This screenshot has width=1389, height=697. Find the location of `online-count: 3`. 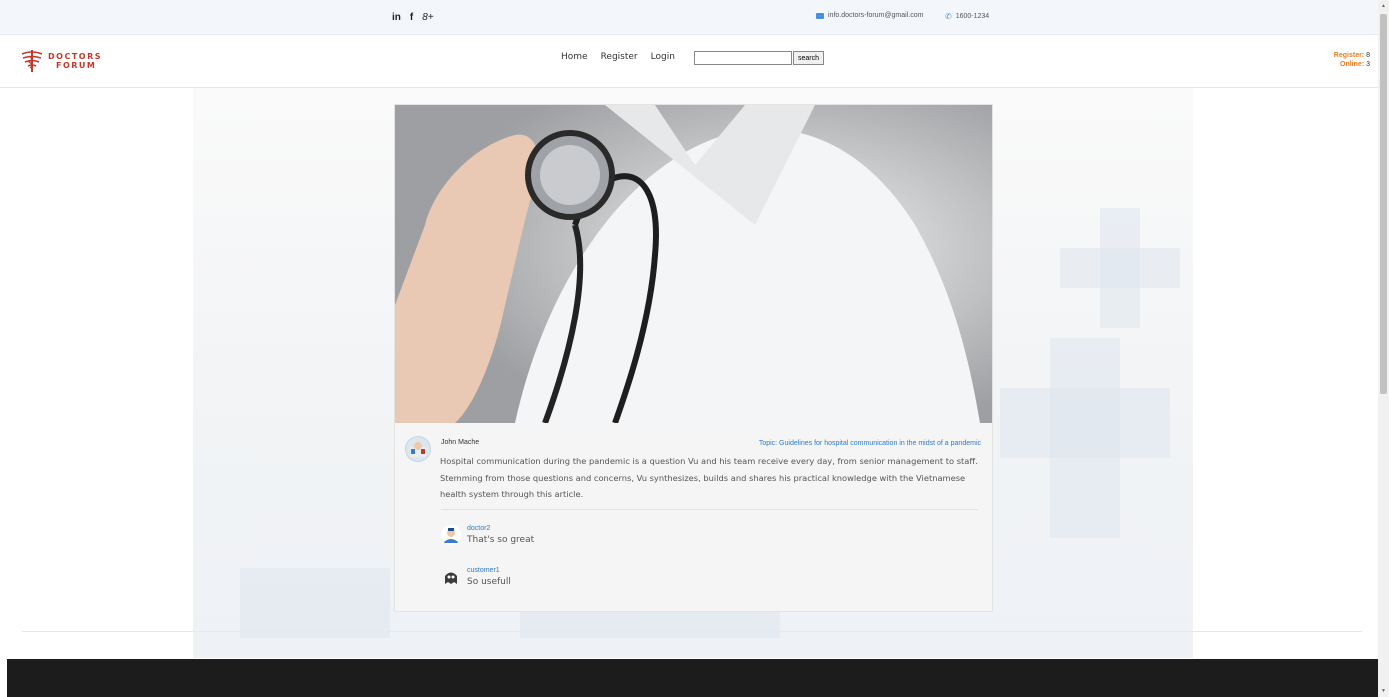

online-count: 3 is located at coordinates (1368, 64).